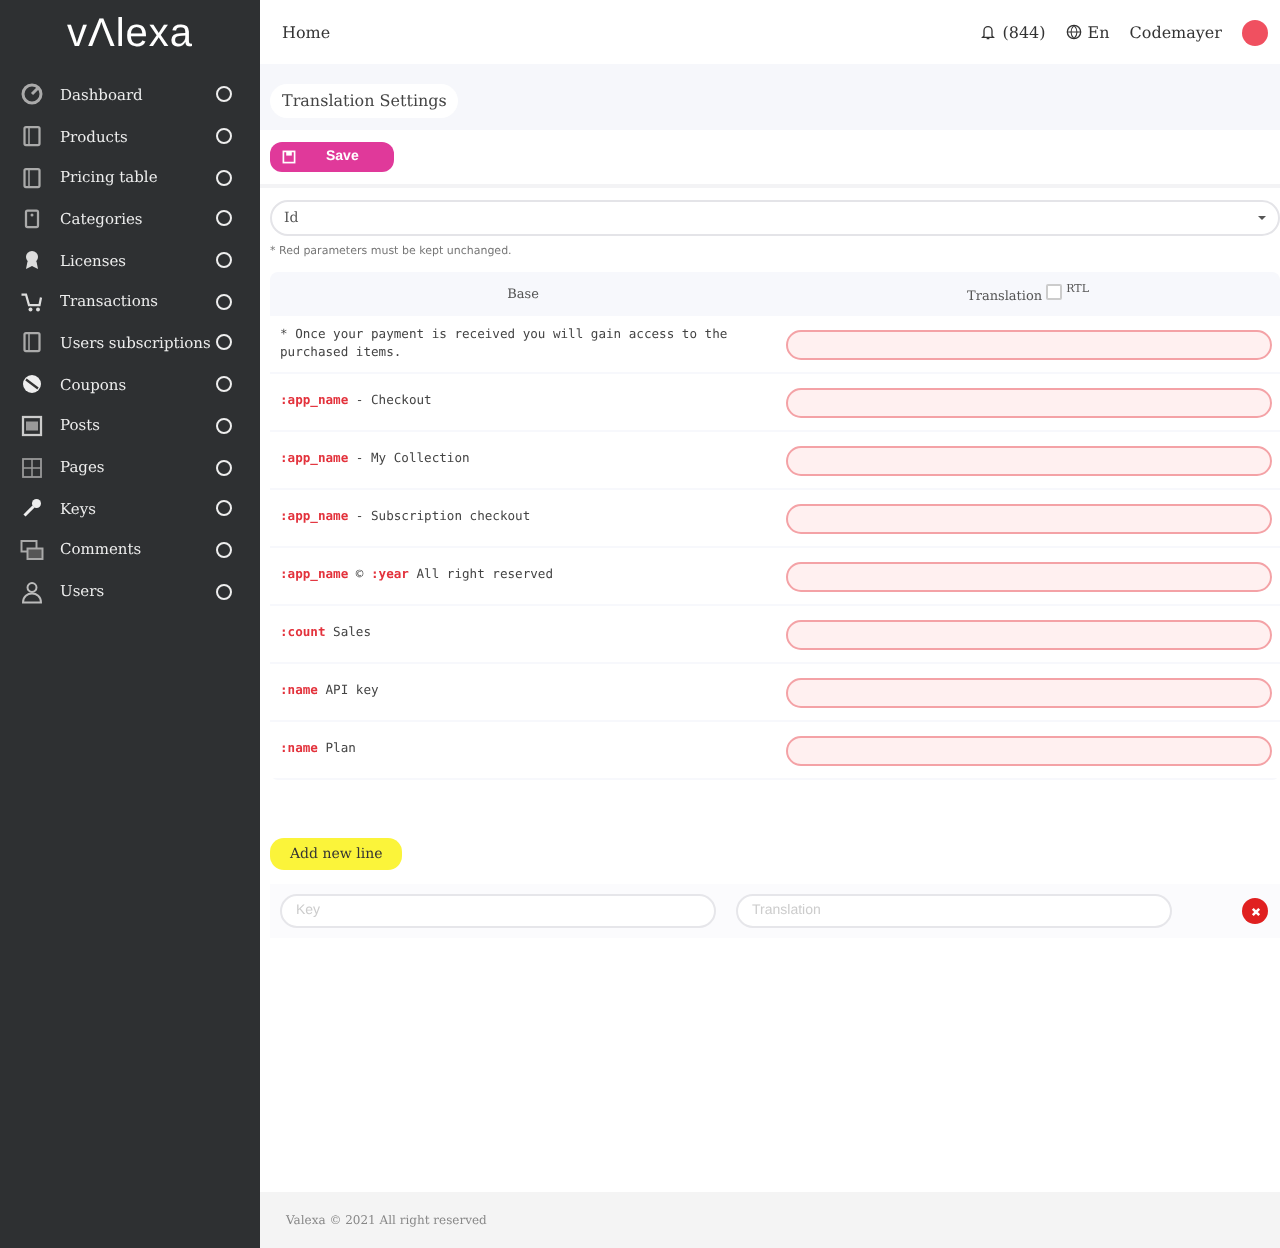 The image size is (1280, 1248). What do you see at coordinates (1013, 32) in the screenshot?
I see `notifications-button: (844)` at bounding box center [1013, 32].